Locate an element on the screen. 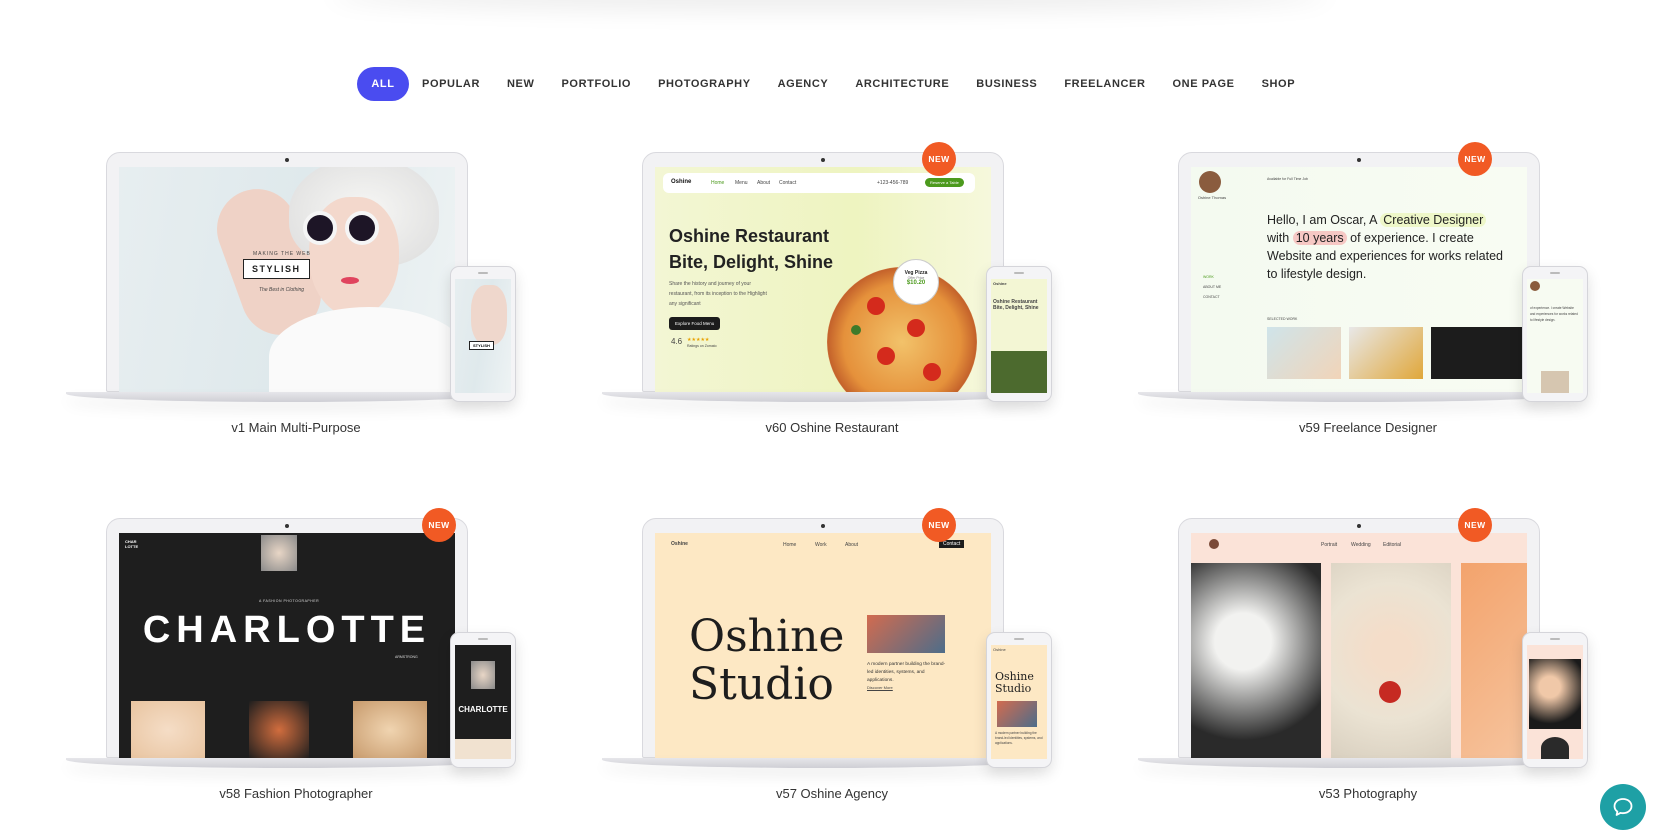 The height and width of the screenshot is (838, 1666). demo-title: v58 Fashion Photographer is located at coordinates (296, 793).